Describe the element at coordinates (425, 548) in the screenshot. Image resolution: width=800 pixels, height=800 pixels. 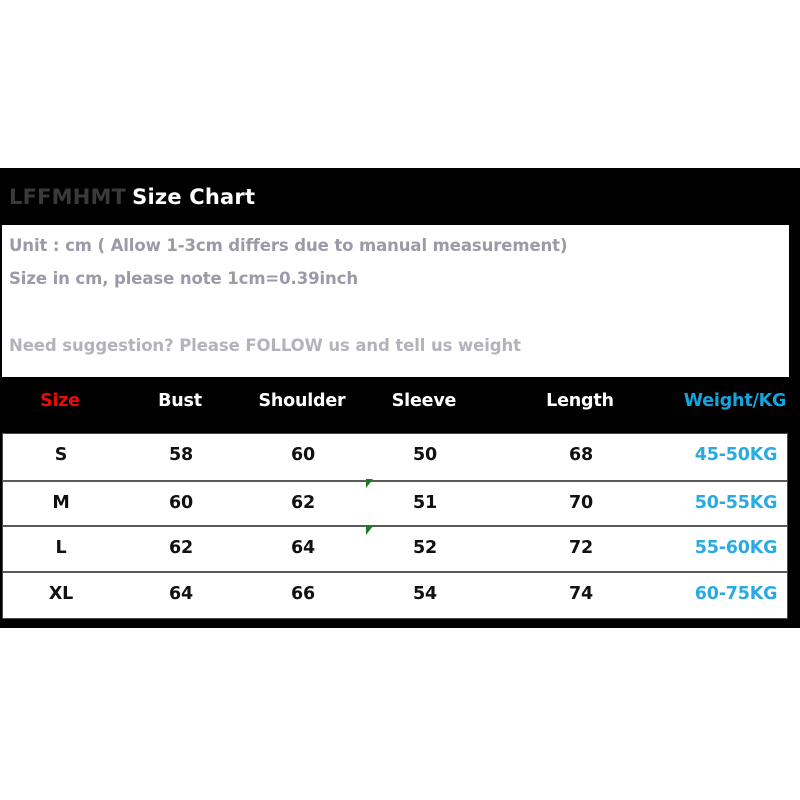
I see `cell-sleeve: 52` at that location.